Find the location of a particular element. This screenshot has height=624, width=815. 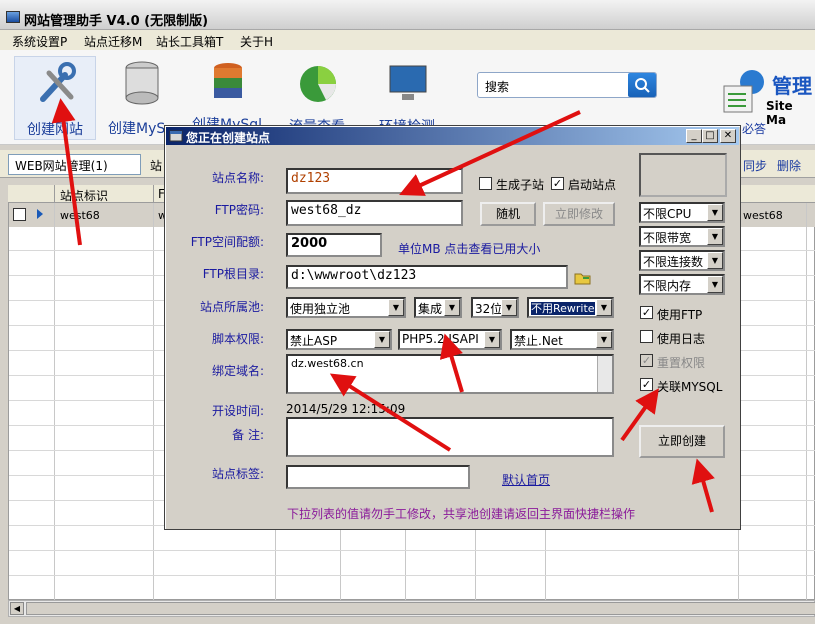

dialog-app-icon is located at coordinates (176, 136).